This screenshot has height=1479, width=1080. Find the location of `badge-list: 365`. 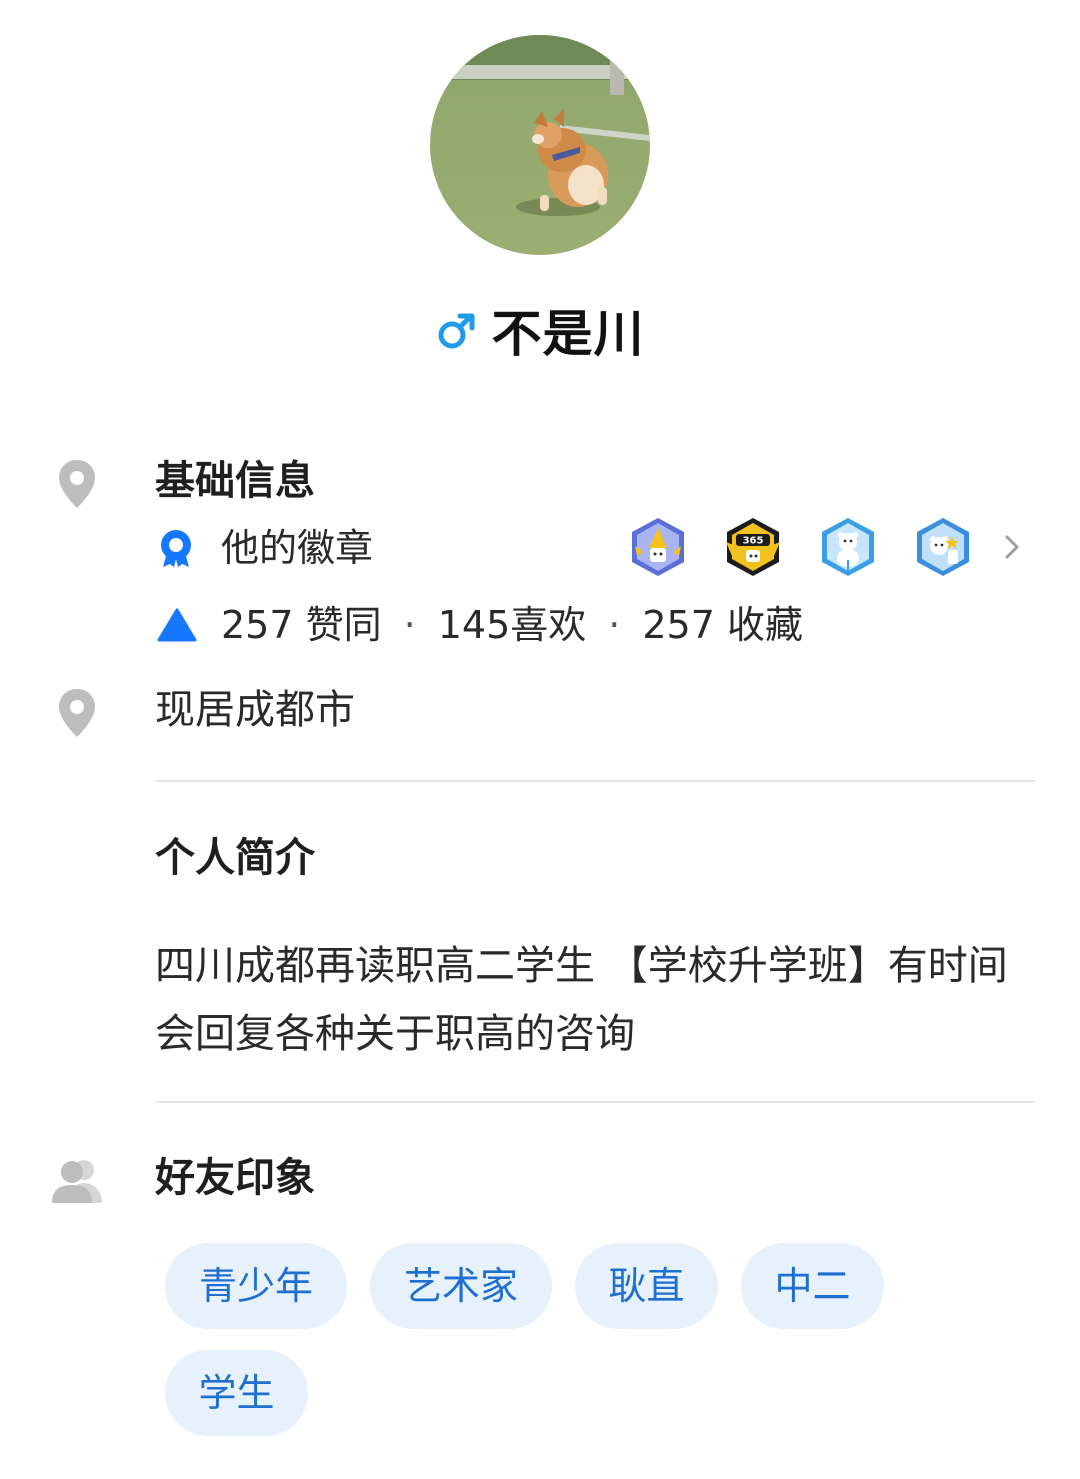

badge-list: 365 is located at coordinates (832, 547).